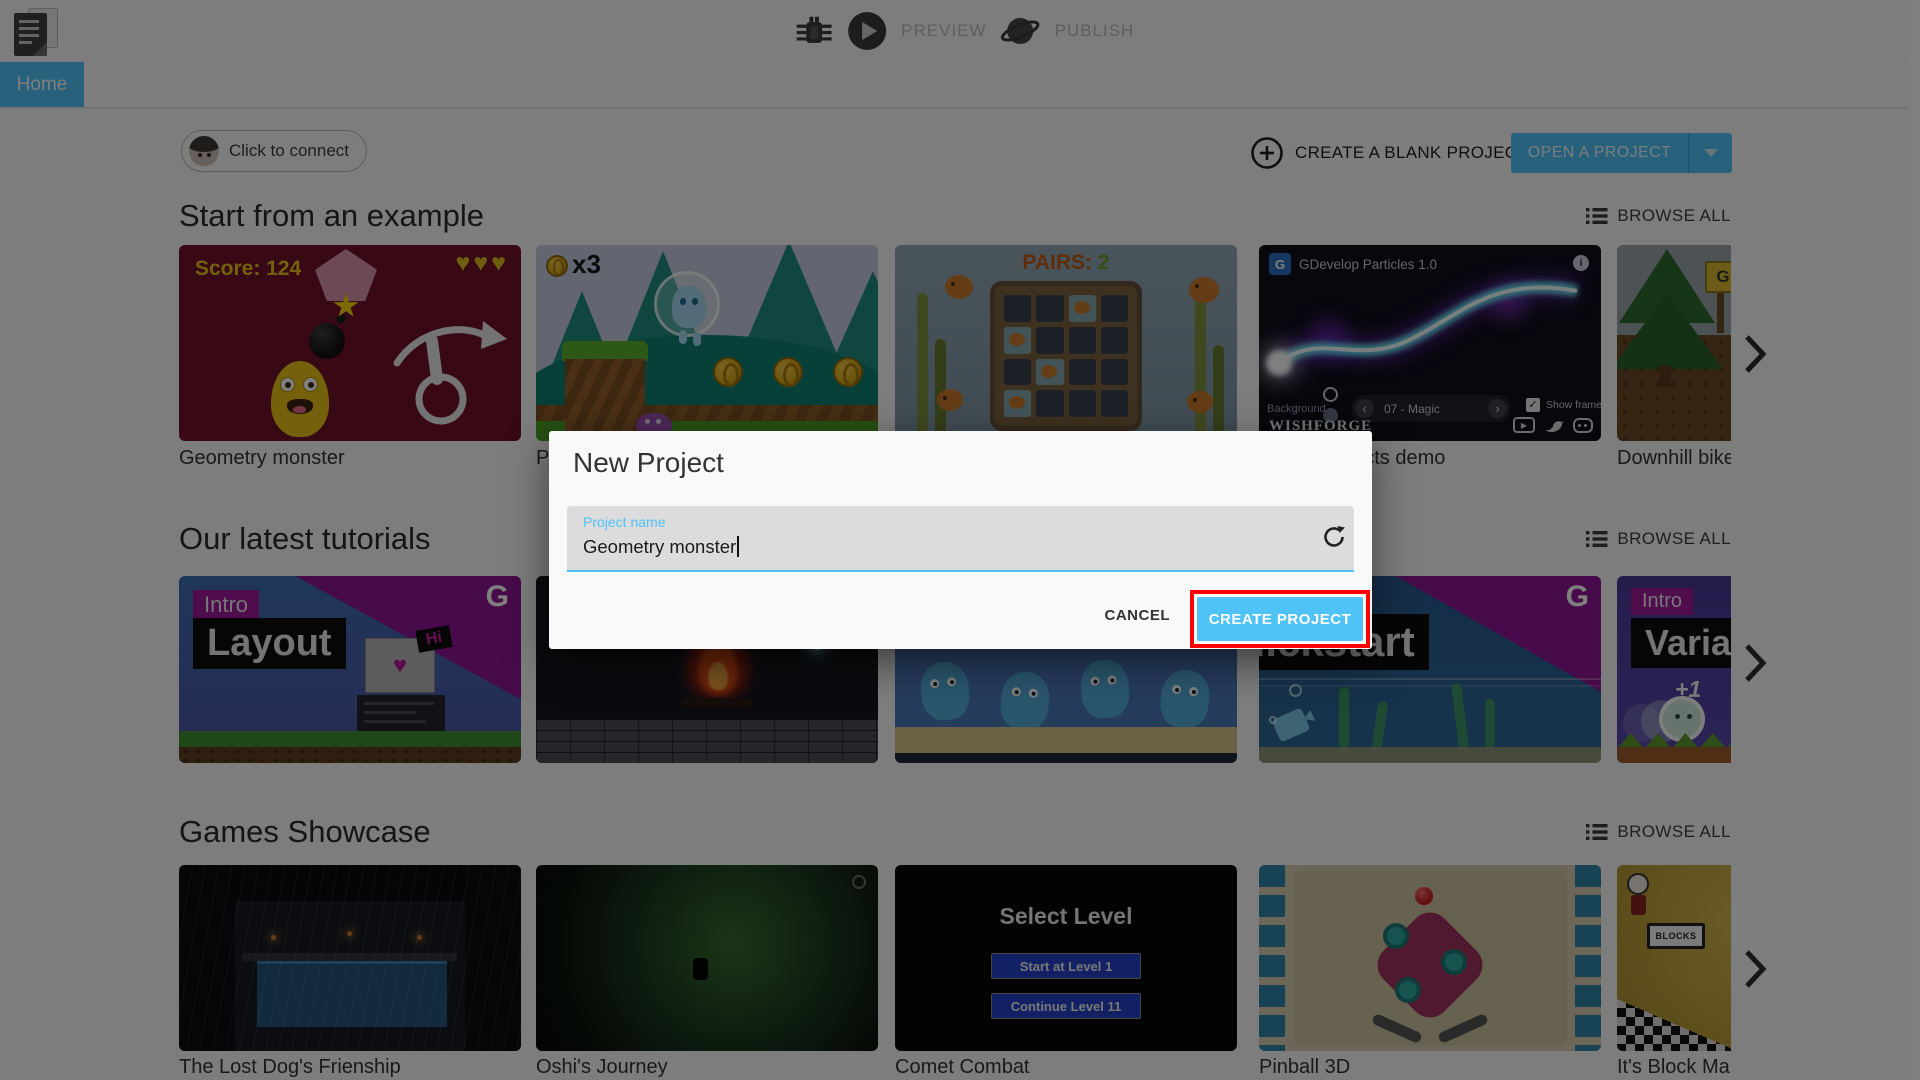  What do you see at coordinates (1334, 537) in the screenshot?
I see `refresh-icon` at bounding box center [1334, 537].